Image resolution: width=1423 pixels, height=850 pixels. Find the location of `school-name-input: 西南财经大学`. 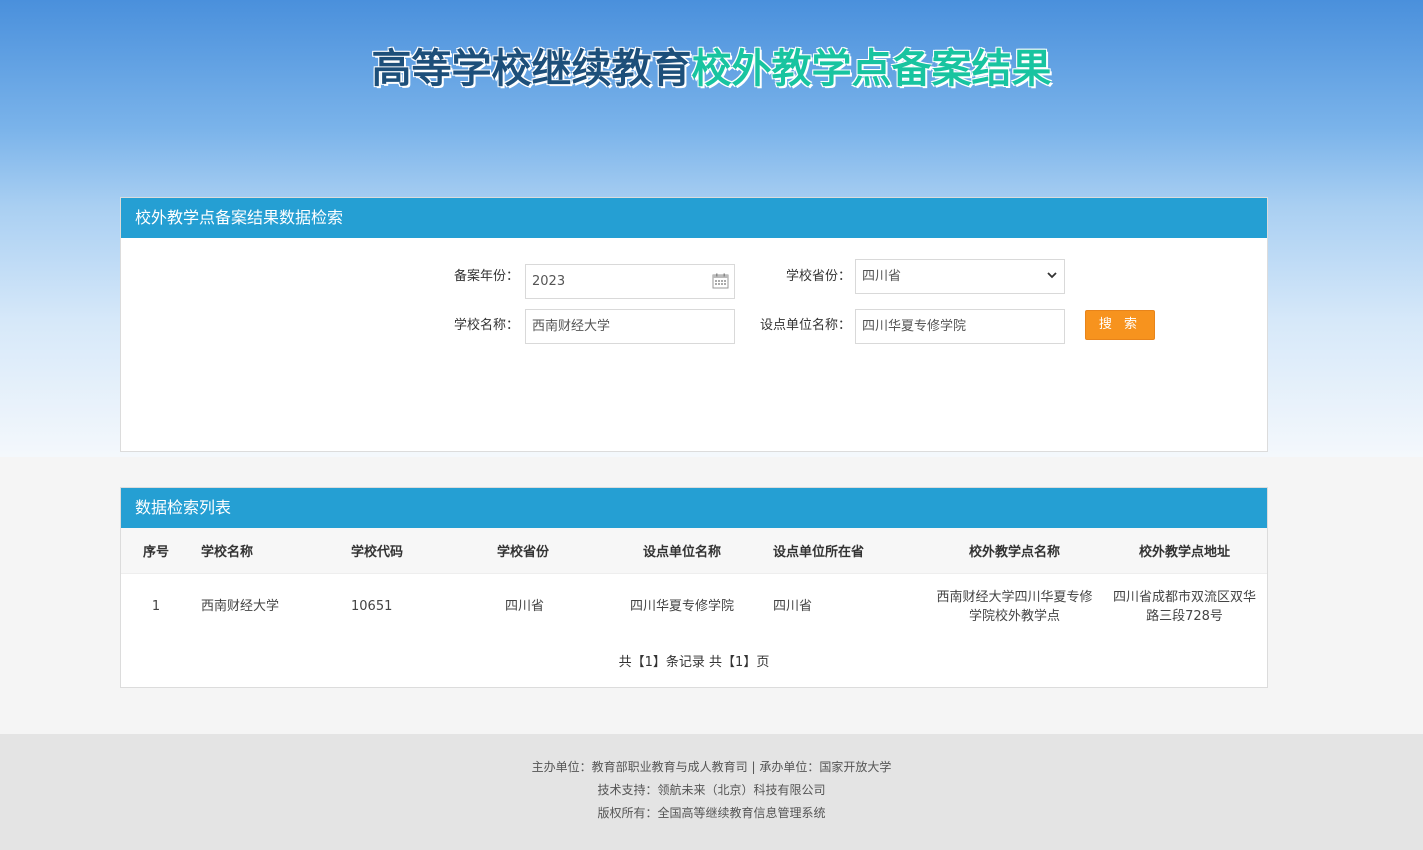

school-name-input: 西南财经大学 is located at coordinates (630, 326).